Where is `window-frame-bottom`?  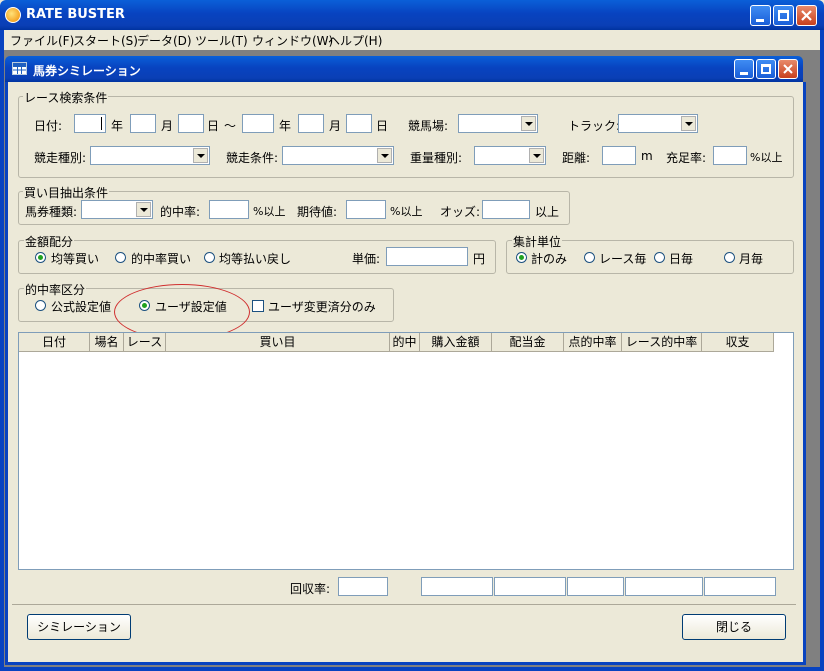
window-frame-bottom is located at coordinates (412, 669).